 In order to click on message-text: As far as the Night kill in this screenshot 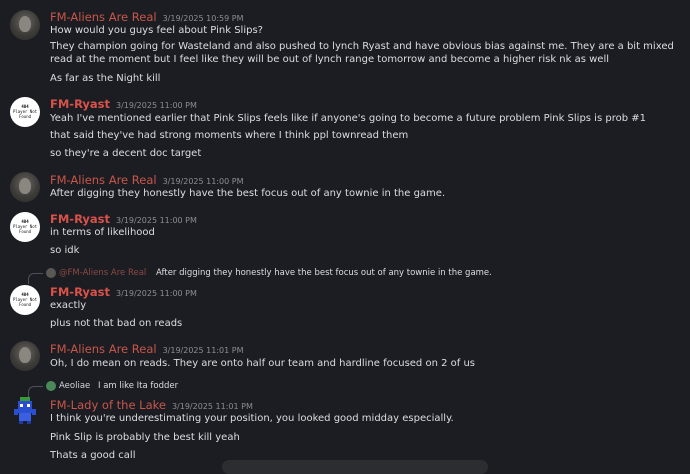, I will do `click(105, 78)`.